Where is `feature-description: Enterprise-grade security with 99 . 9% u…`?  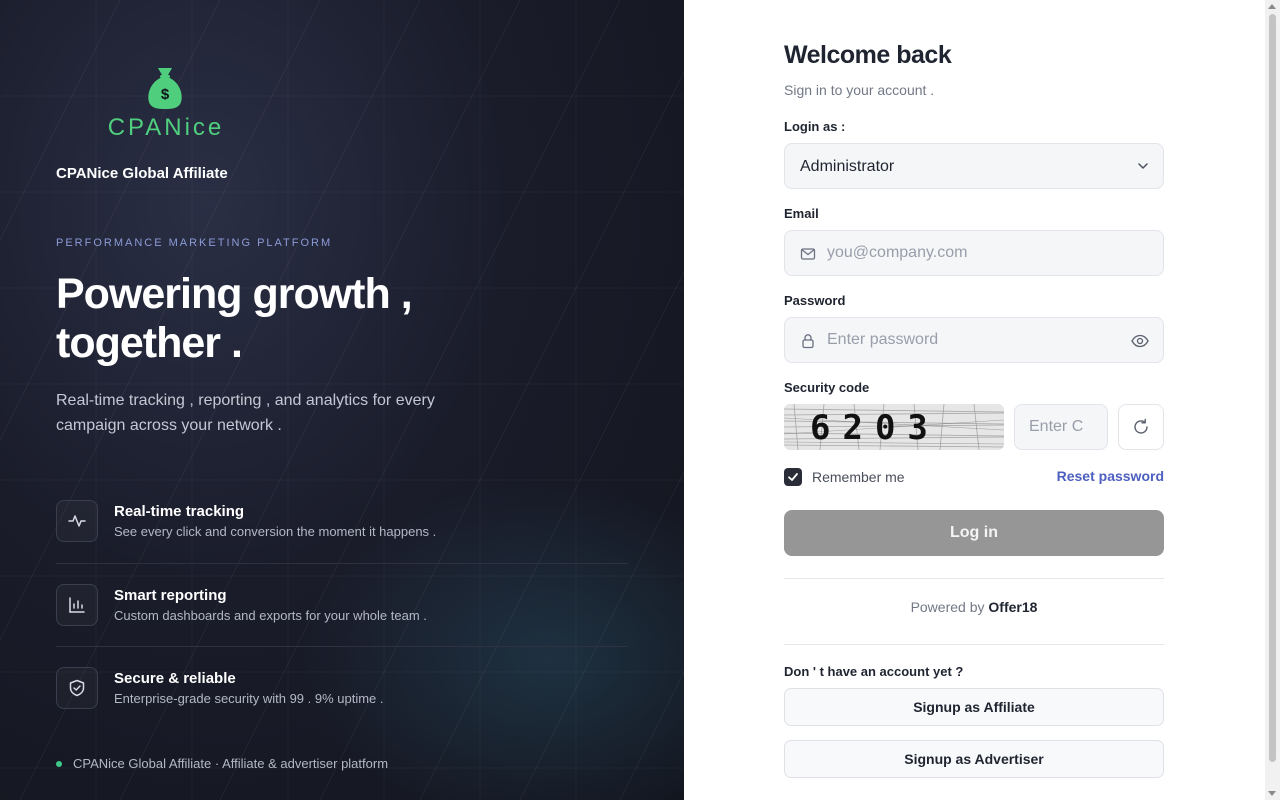
feature-description: Enterprise-grade security with 99 . 9% u… is located at coordinates (249, 698).